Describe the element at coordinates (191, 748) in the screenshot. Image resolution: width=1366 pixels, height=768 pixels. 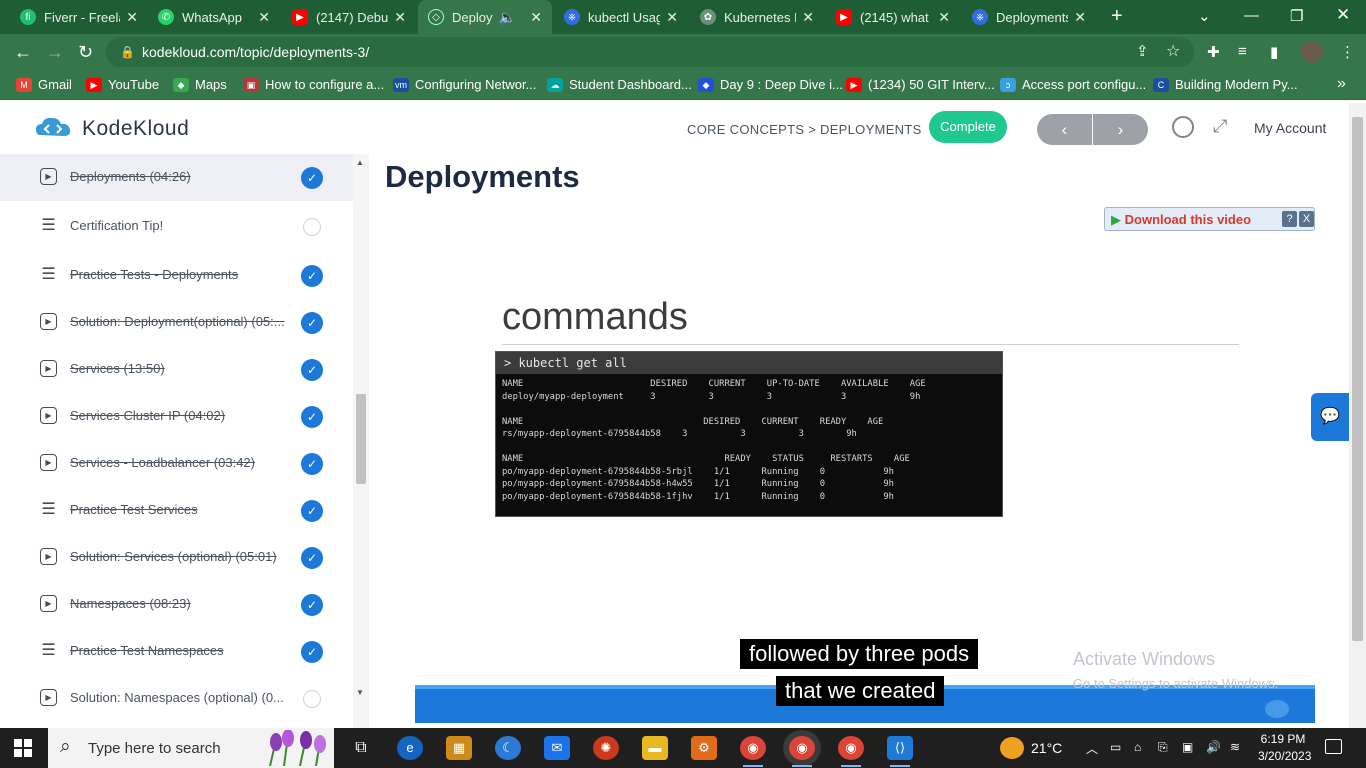
I see `taskbar-search-box: ⌕ Type here to search` at that location.